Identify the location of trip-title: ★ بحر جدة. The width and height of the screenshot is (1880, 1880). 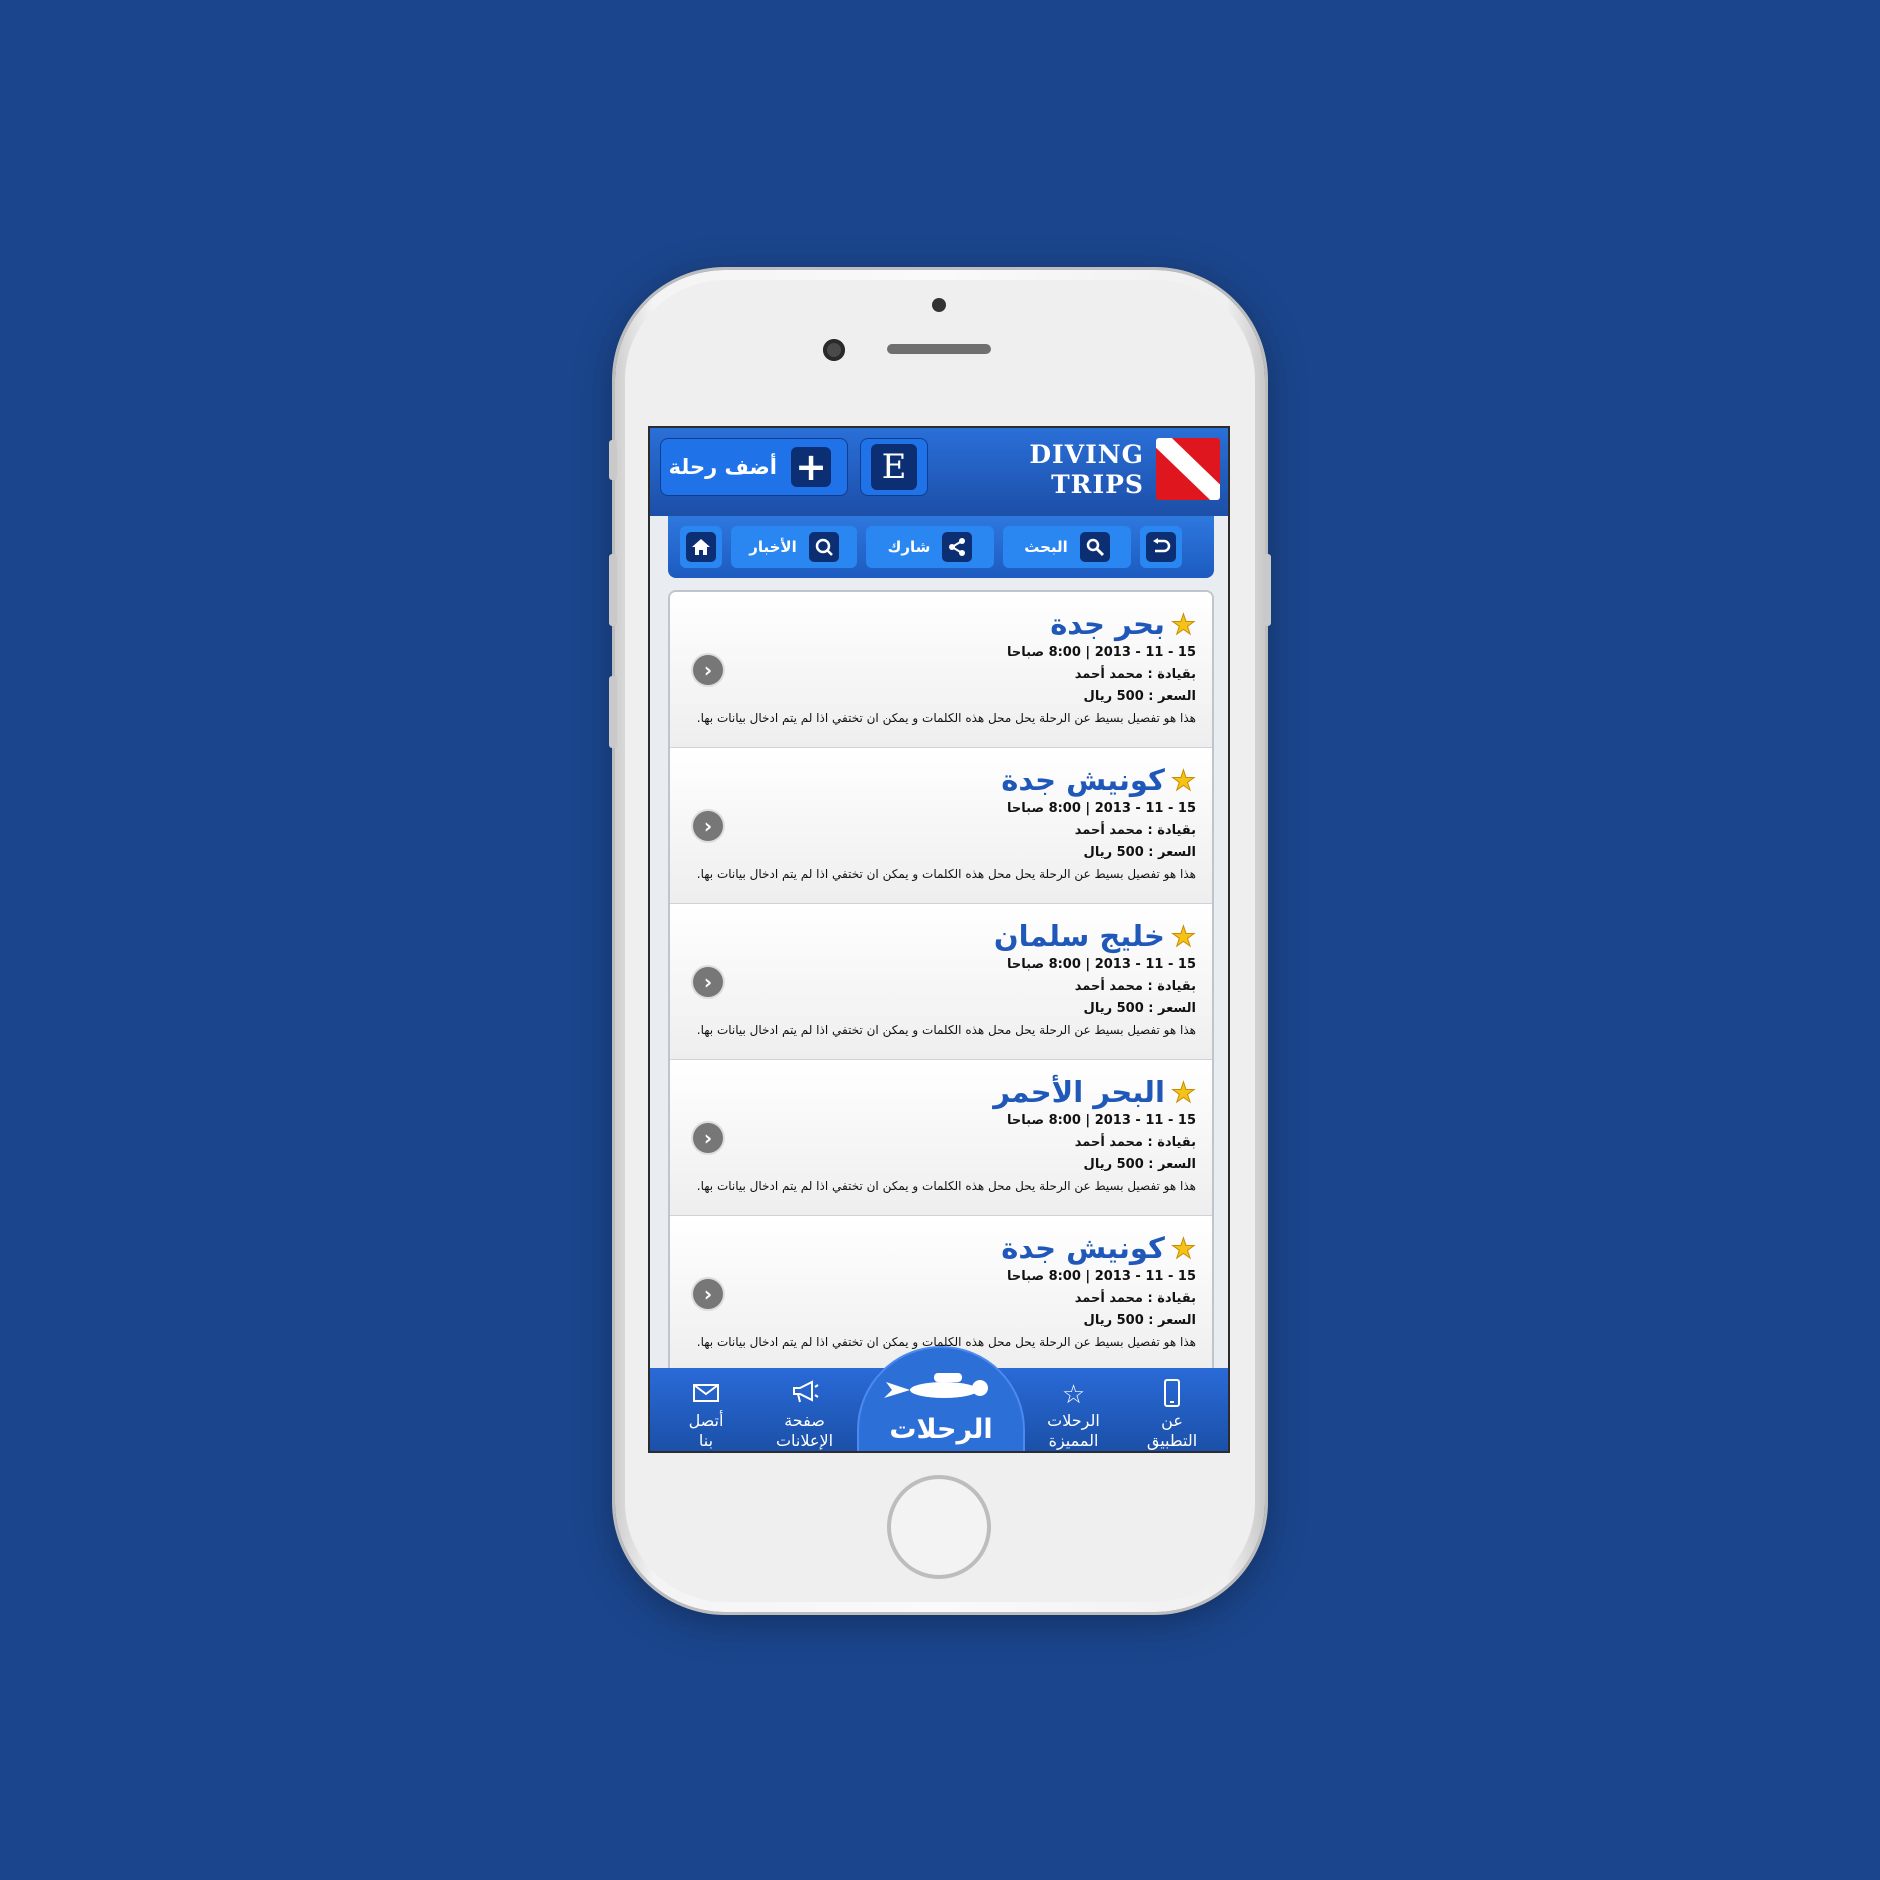
(933, 624).